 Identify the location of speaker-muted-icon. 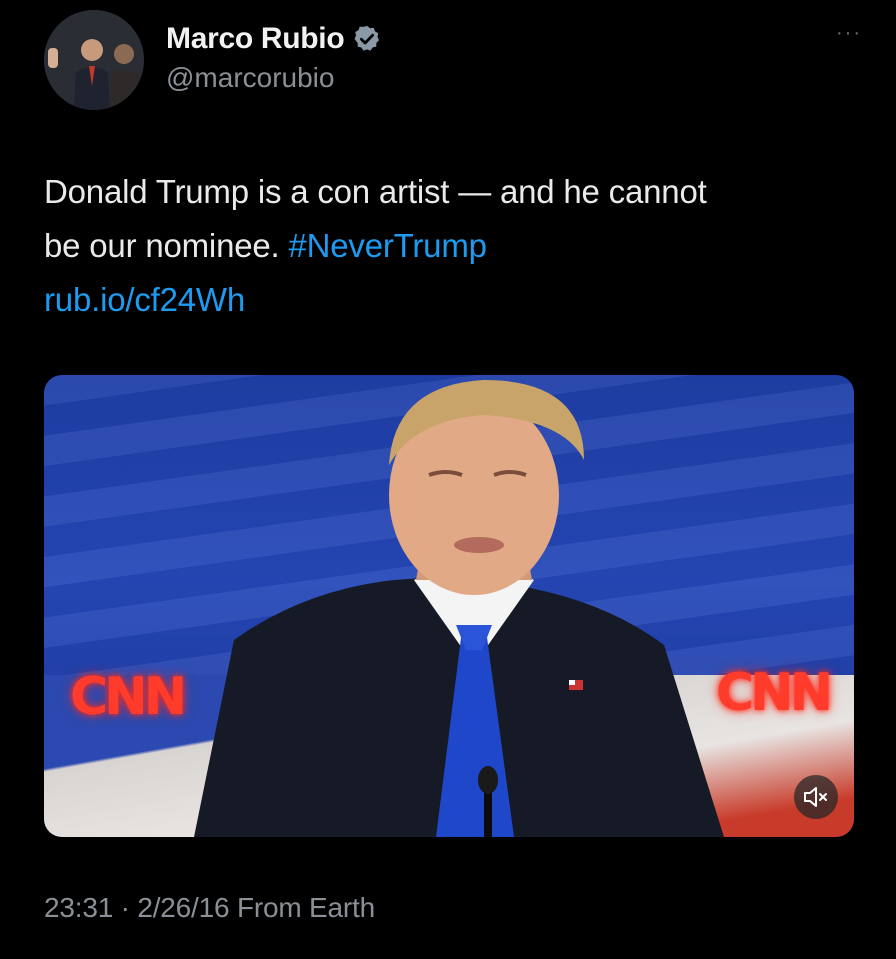
(815, 797).